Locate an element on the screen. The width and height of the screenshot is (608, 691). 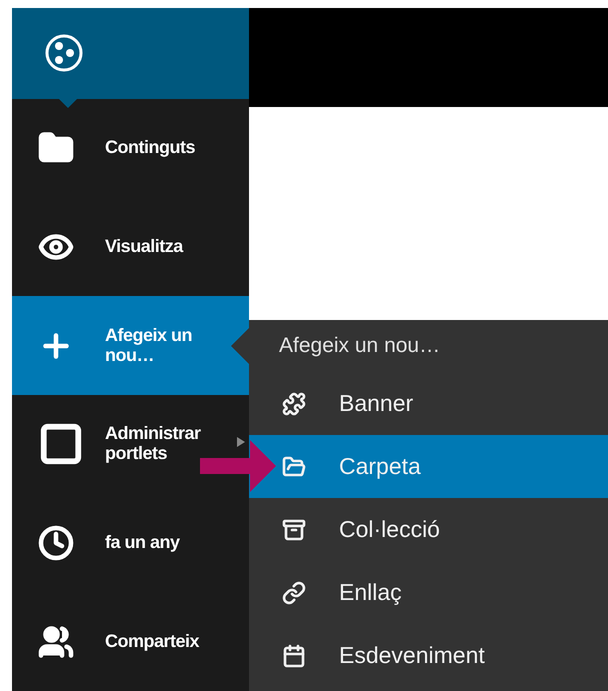
sidebar-item: Administrar portlets is located at coordinates (130, 444).